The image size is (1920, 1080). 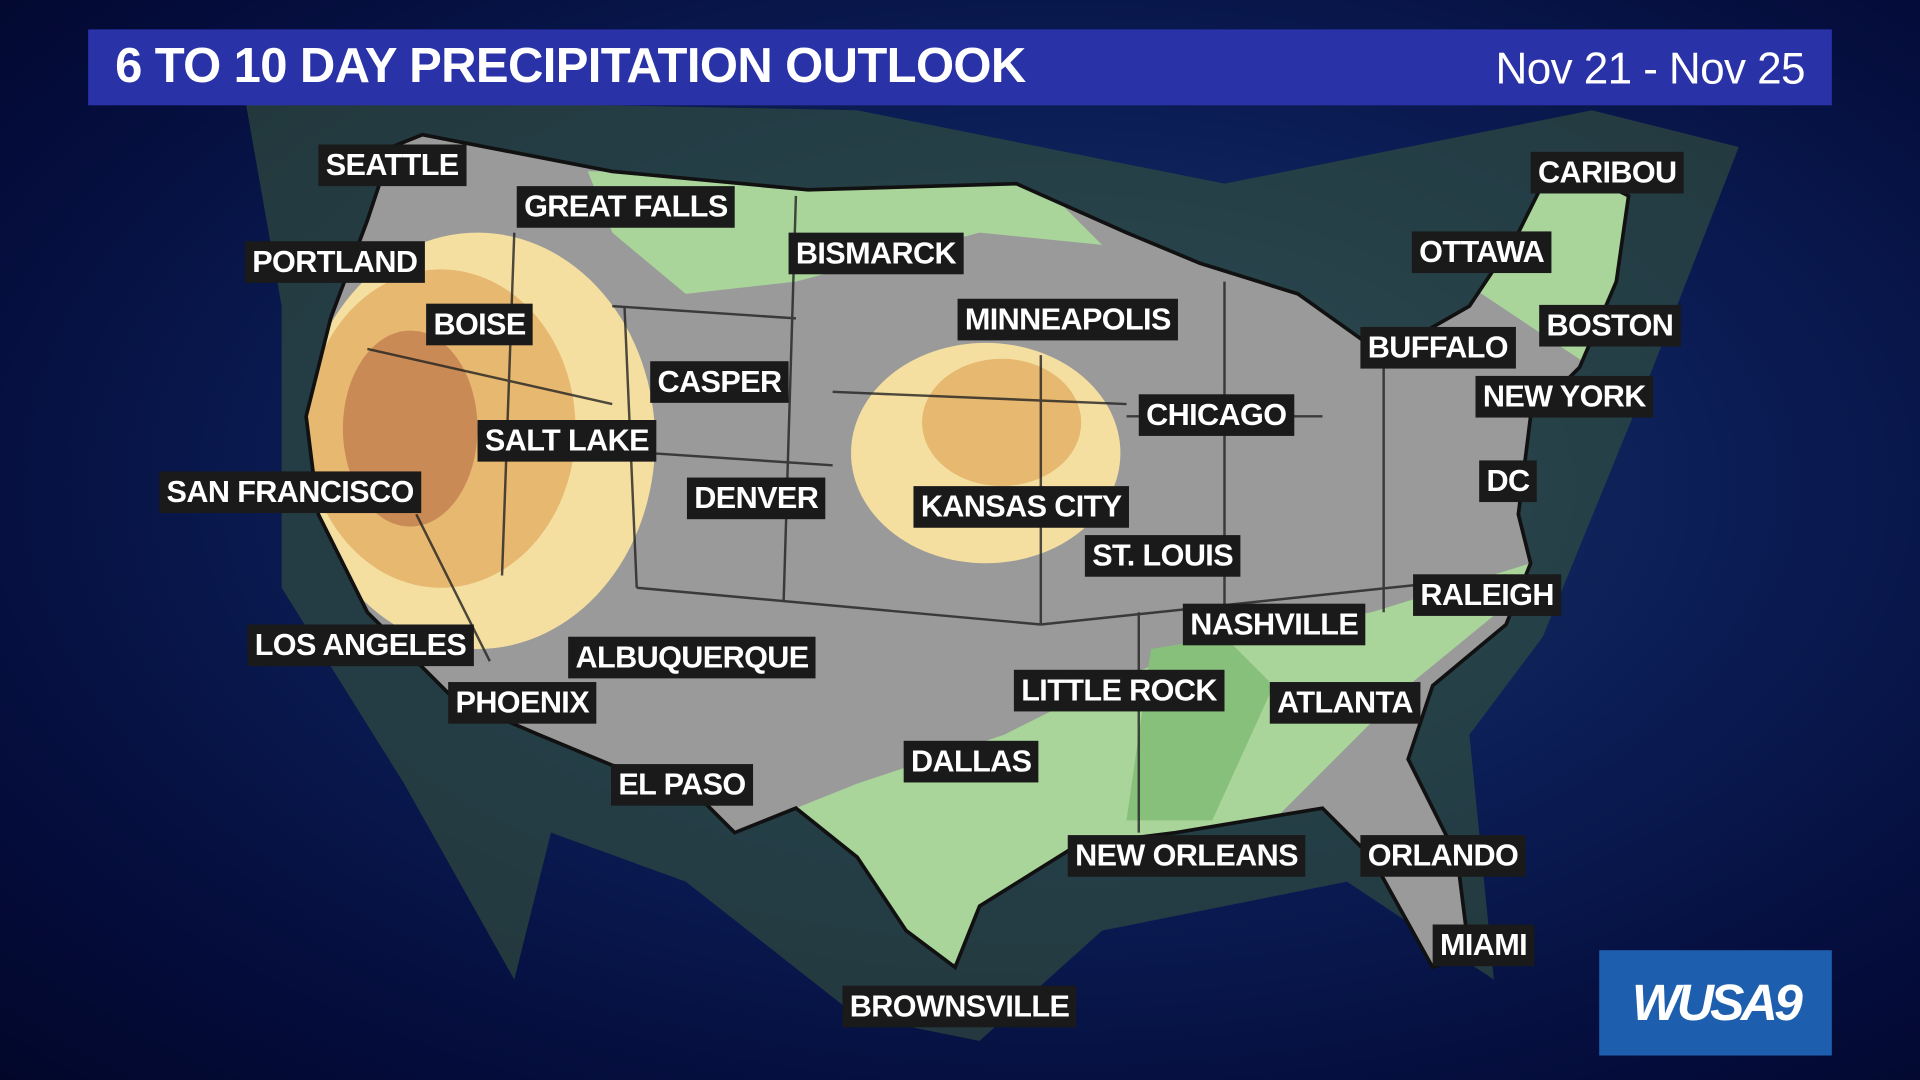 What do you see at coordinates (692, 657) in the screenshot?
I see `city-label: ALBUQUERQUE` at bounding box center [692, 657].